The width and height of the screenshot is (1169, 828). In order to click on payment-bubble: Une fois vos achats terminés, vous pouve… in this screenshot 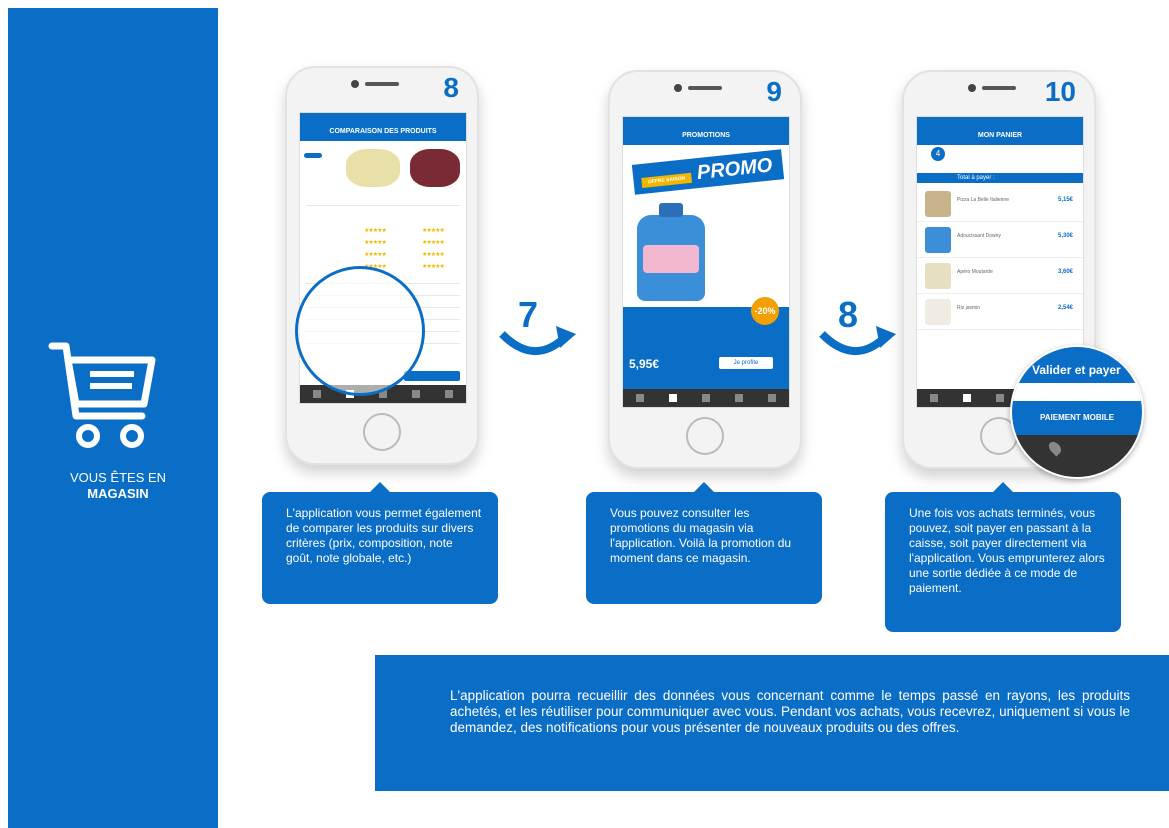, I will do `click(1003, 557)`.